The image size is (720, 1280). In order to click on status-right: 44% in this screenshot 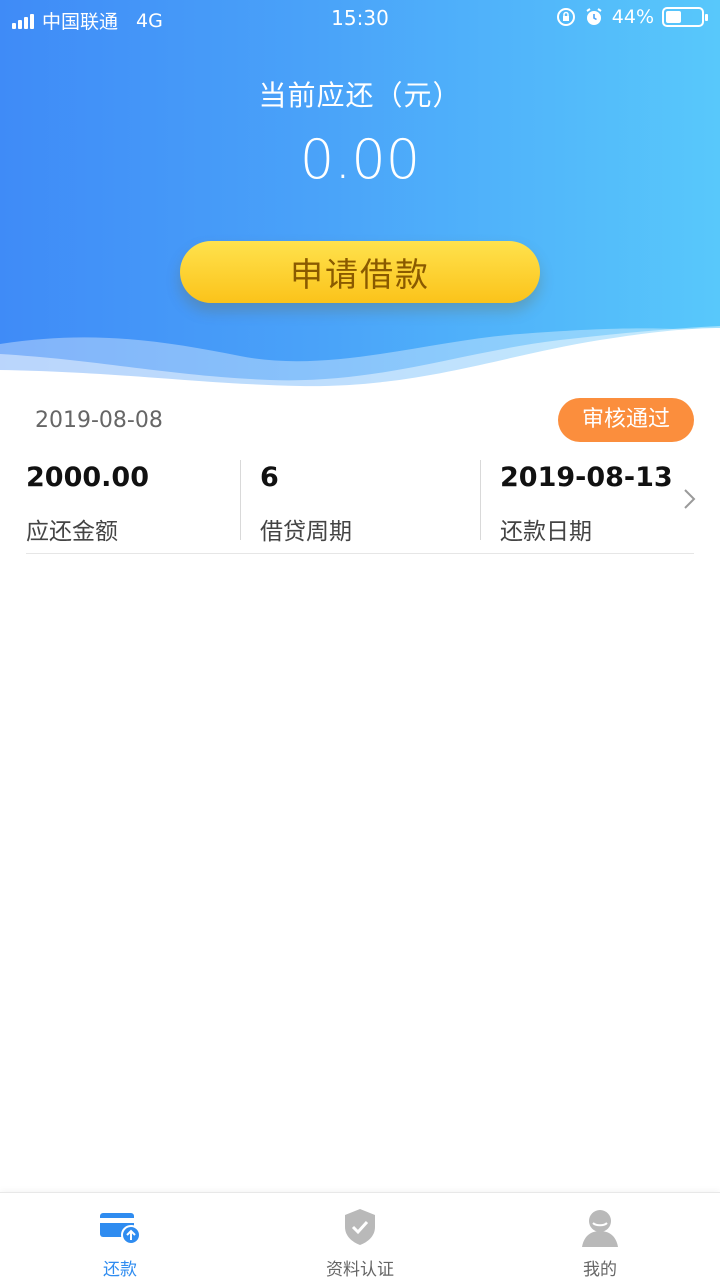, I will do `click(632, 17)`.